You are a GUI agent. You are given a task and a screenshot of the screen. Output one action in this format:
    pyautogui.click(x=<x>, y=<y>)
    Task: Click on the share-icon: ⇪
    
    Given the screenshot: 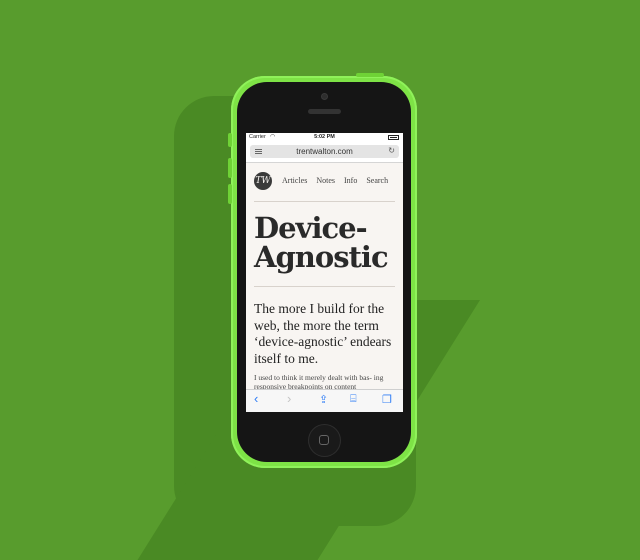 What is the action you would take?
    pyautogui.click(x=323, y=399)
    